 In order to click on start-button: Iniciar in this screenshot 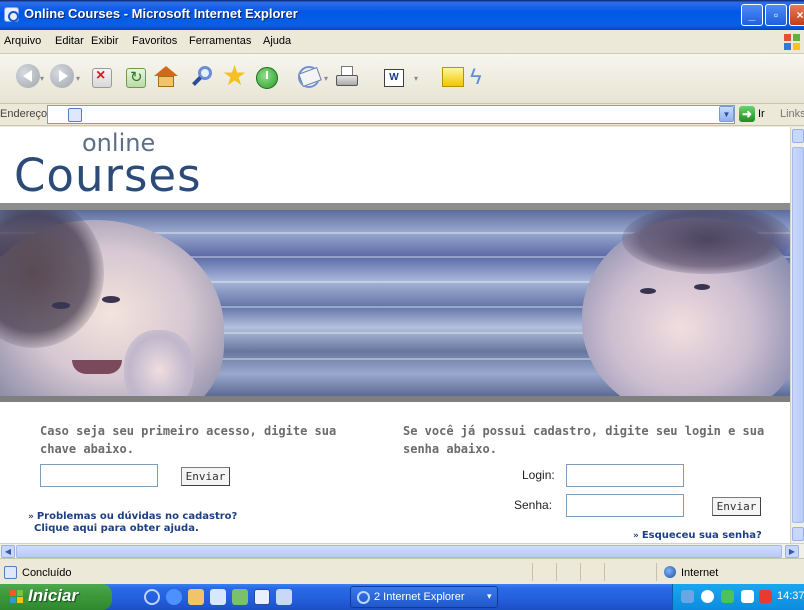, I will do `click(56, 597)`.